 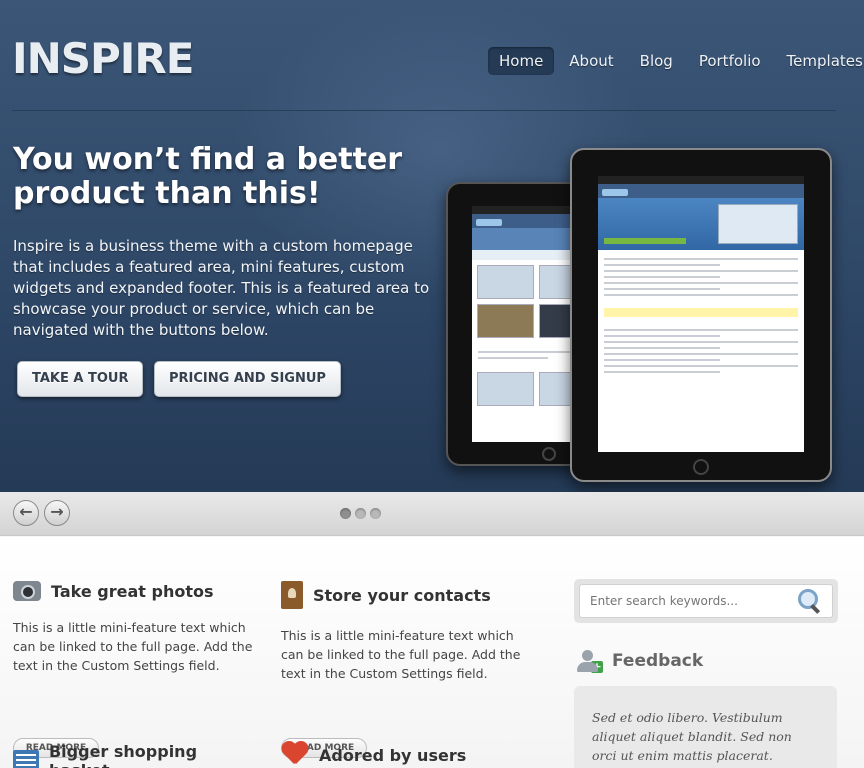 What do you see at coordinates (247, 379) in the screenshot?
I see `pricing-and-signup-button: PRICING AND SIGNUP` at bounding box center [247, 379].